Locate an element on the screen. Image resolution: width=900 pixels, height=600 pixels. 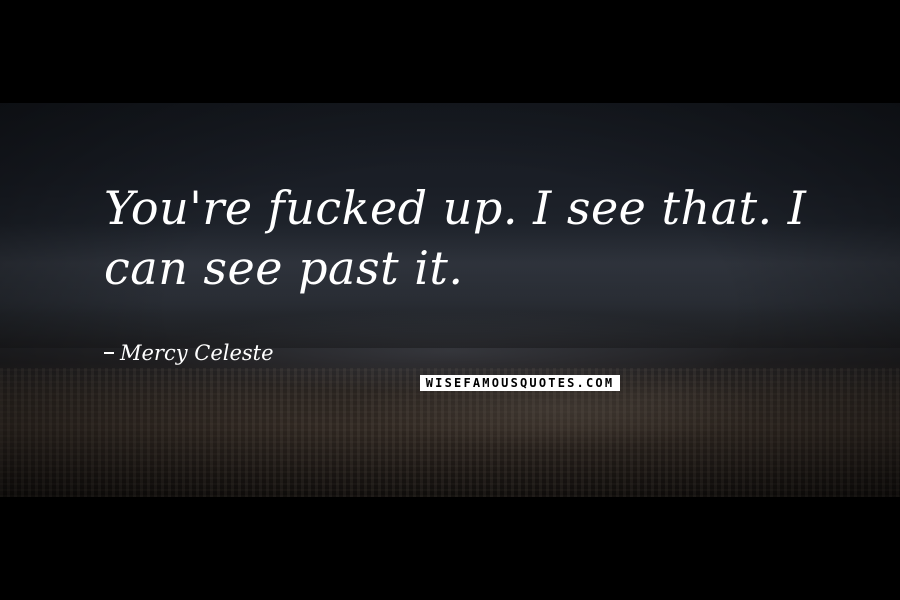
quote-author: Mercy Celeste is located at coordinates (197, 353).